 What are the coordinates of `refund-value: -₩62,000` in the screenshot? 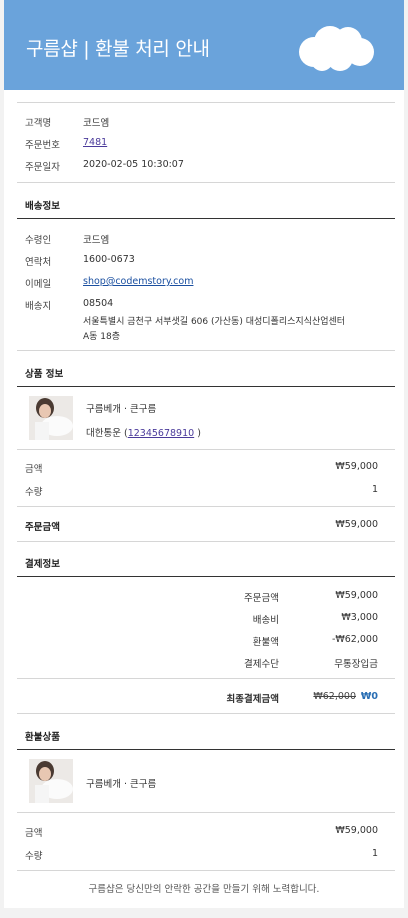 It's located at (354, 639).